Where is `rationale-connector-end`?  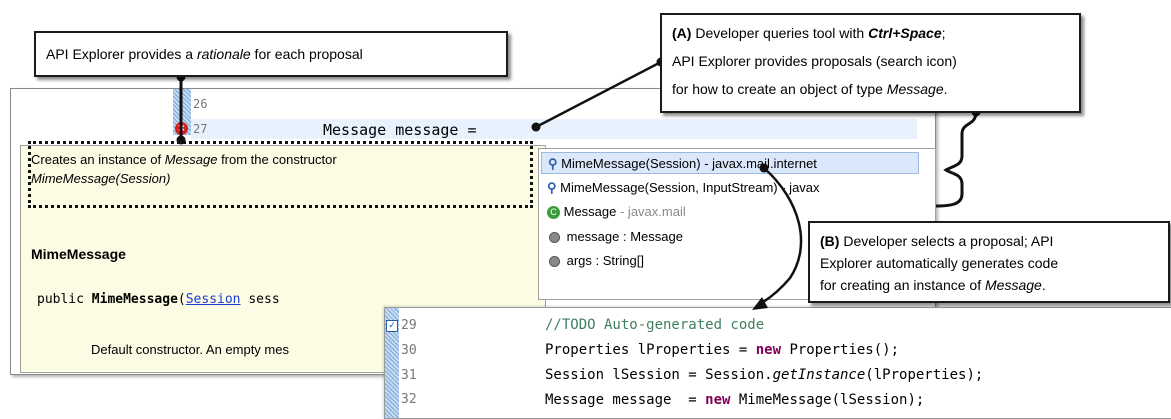
rationale-connector-end is located at coordinates (181, 140).